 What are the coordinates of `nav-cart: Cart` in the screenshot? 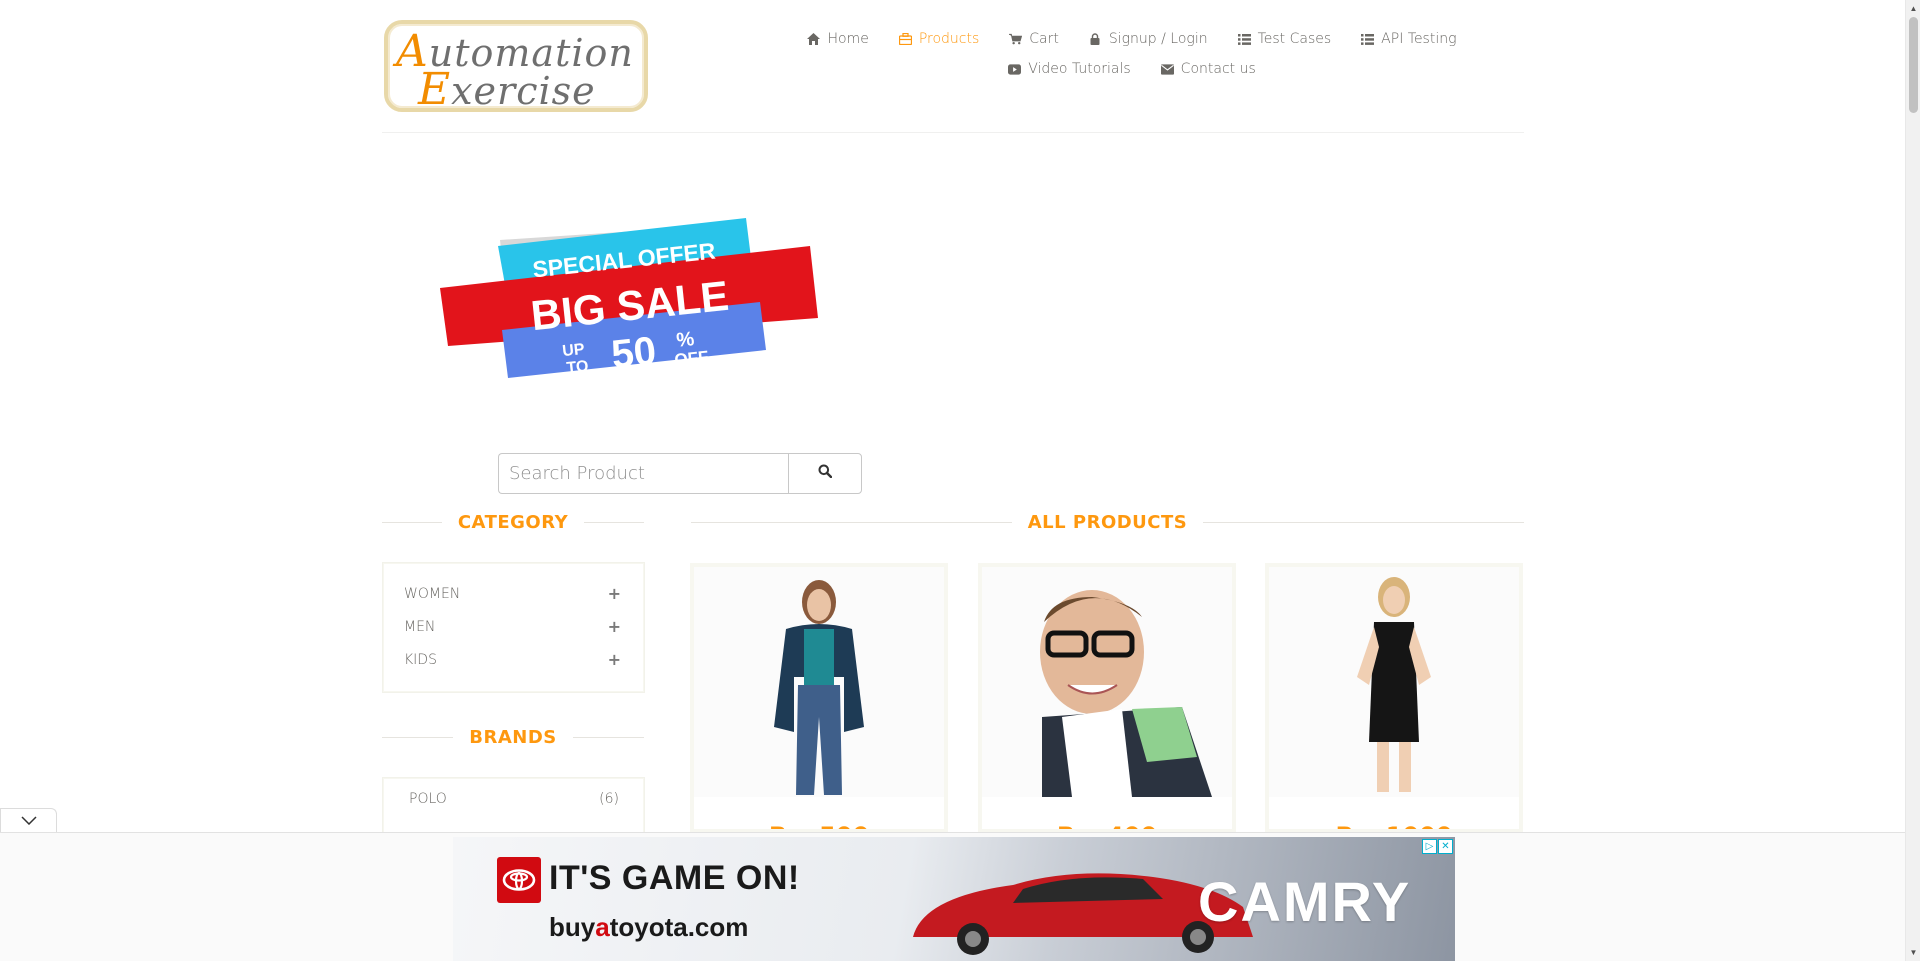 It's located at (1034, 39).